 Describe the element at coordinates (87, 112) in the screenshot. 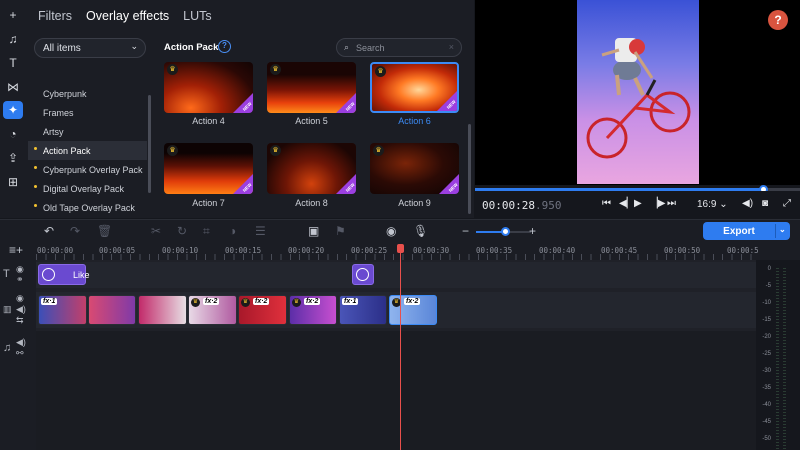

I see `category-item: Frames` at that location.